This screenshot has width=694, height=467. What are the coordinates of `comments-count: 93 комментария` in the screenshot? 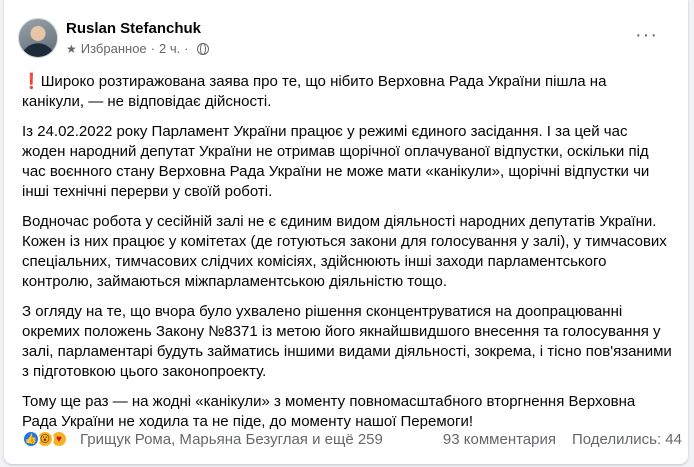 It's located at (499, 439).